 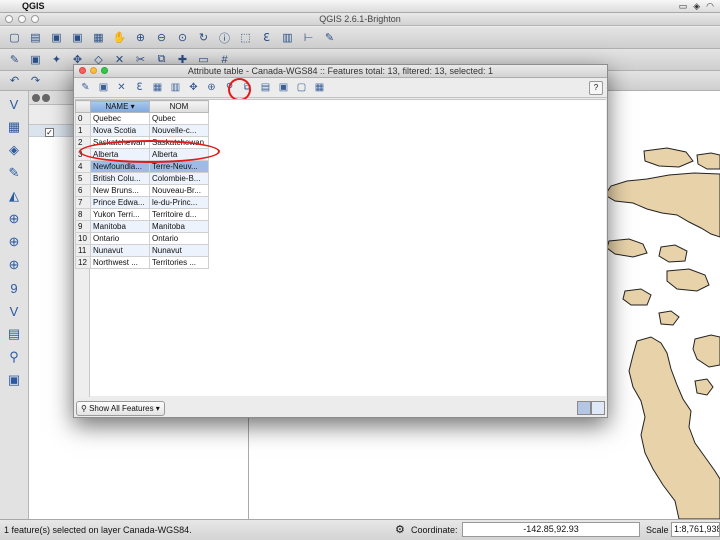 What do you see at coordinates (14, 242) in the screenshot?
I see `add-wcs-layer-icon: ⊕` at bounding box center [14, 242].